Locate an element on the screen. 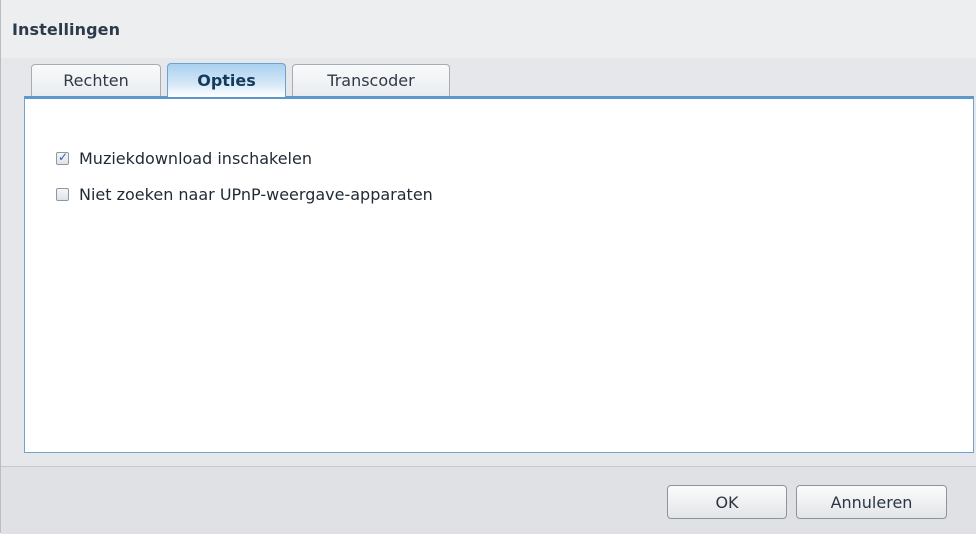 The image size is (976, 534). tab-opties: Opties is located at coordinates (226, 80).